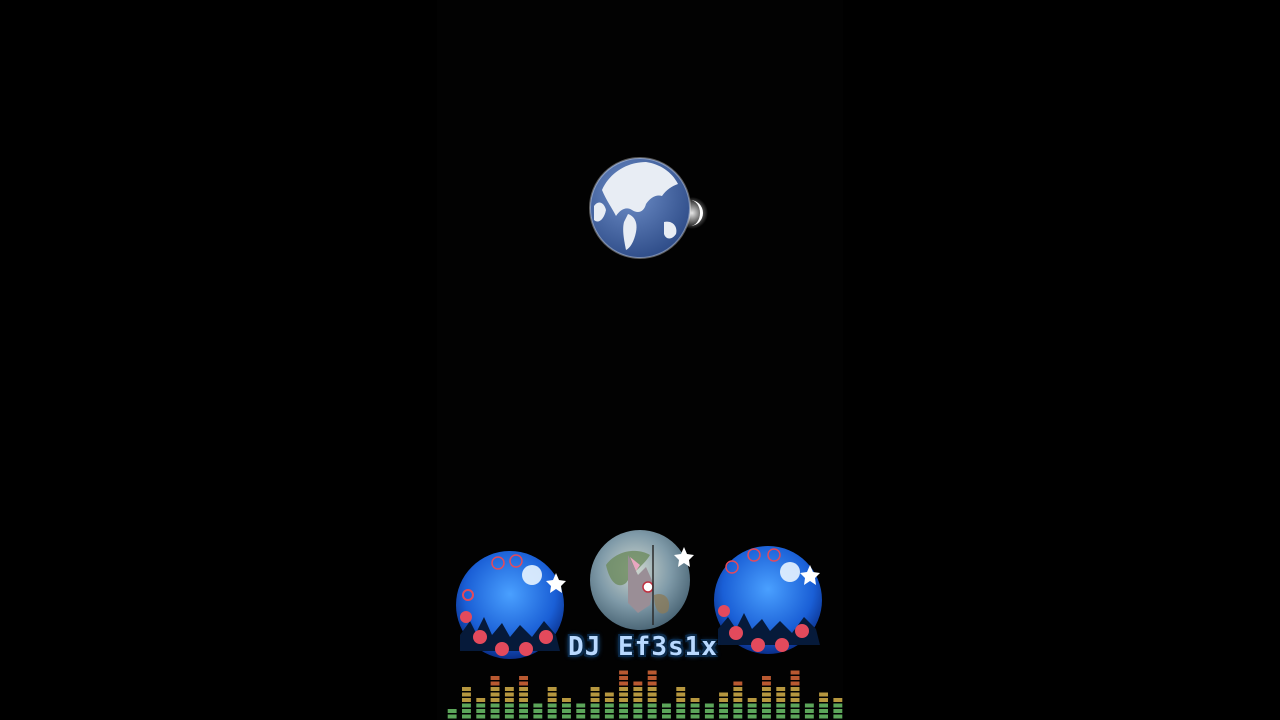  I want to click on equalizer-bars, so click(645, 694).